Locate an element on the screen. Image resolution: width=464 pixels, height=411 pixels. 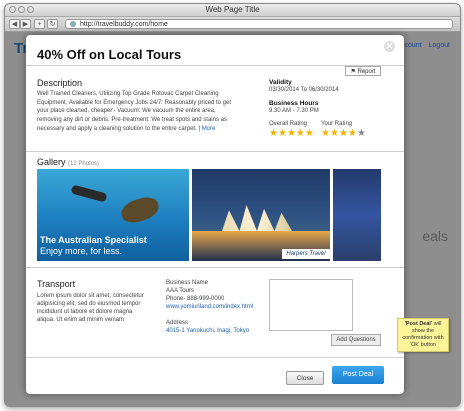
gallery-title: Gallery is located at coordinates (51, 162).